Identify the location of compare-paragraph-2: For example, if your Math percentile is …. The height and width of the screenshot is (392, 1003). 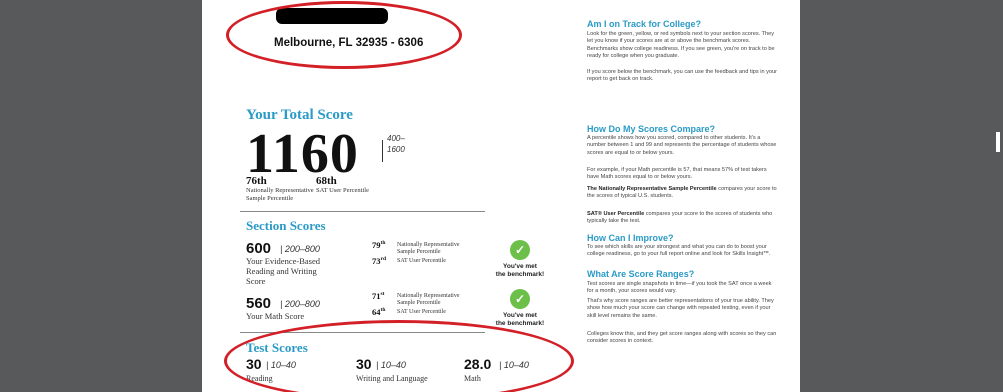
(677, 174).